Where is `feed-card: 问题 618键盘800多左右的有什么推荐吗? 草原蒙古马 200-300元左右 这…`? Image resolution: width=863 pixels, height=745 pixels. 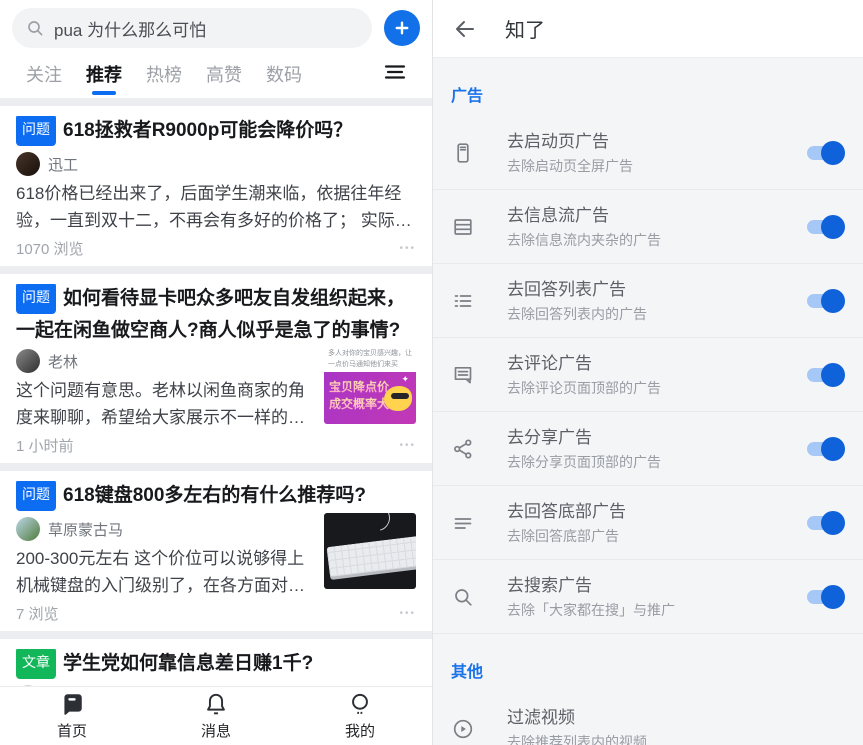
feed-card: 问题 618键盘800多左右的有什么推荐吗? 草原蒙古马 200-300元左右 这… is located at coordinates (216, 551).